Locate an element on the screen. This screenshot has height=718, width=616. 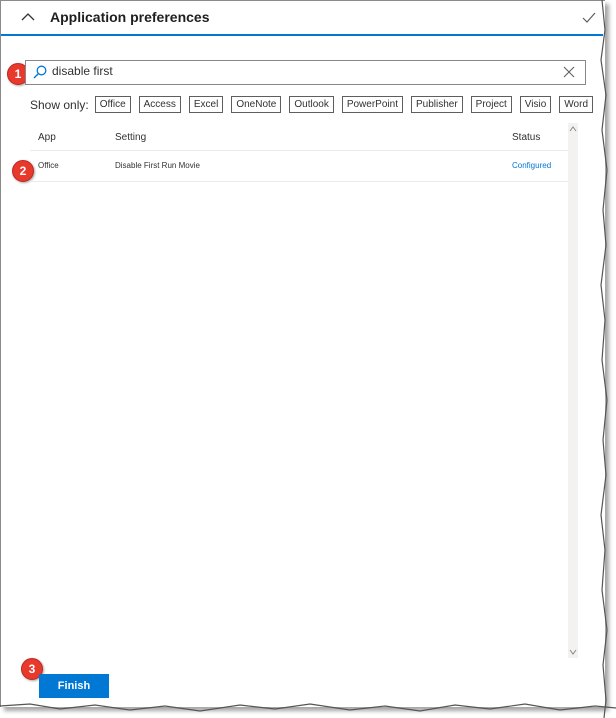
column-header-app: App is located at coordinates (47, 137).